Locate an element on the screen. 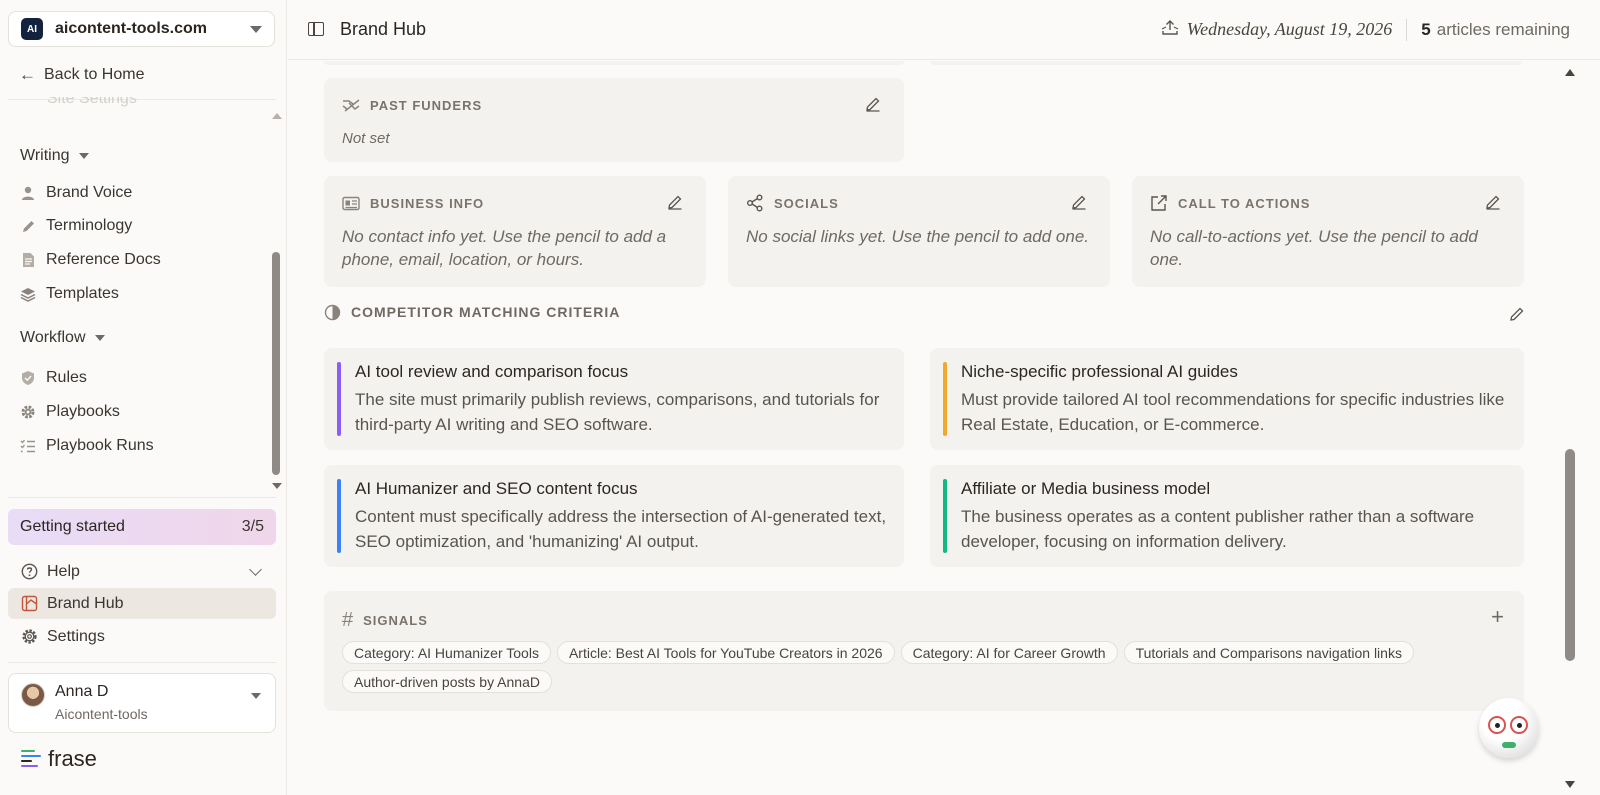  gear-icon is located at coordinates (28, 412).